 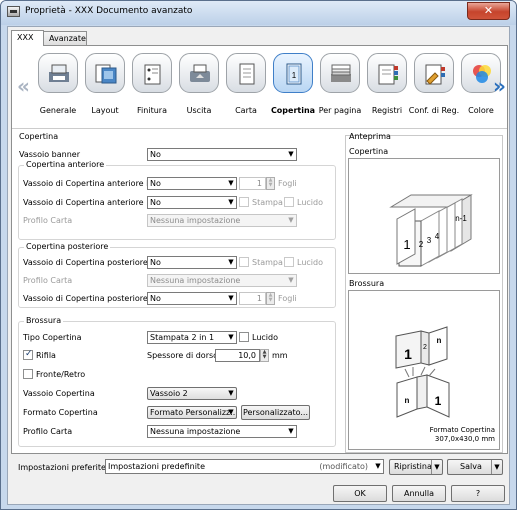 What do you see at coordinates (270, 183) in the screenshot?
I see `front-sheets-spinner: ▲ ▼` at bounding box center [270, 183].